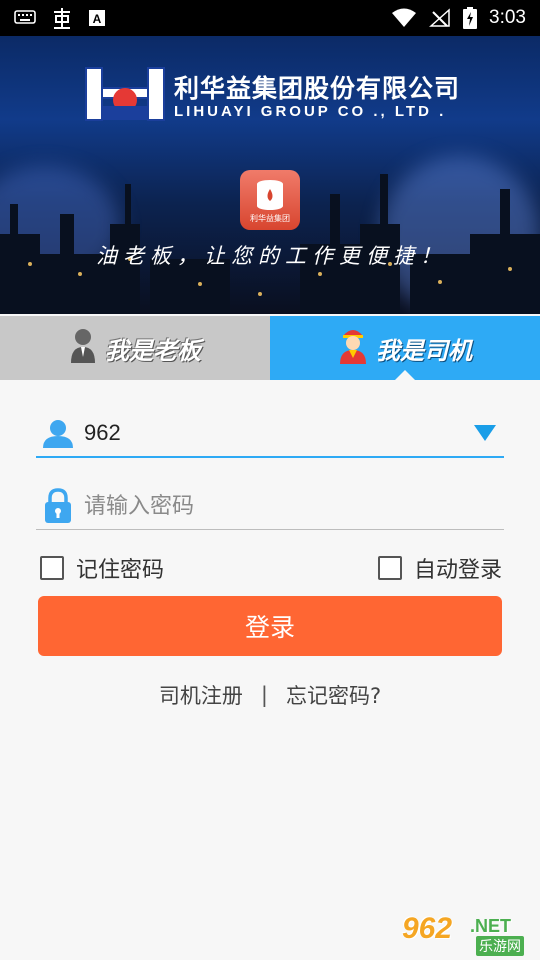 This screenshot has height=960, width=540. I want to click on footer-links: 司机注册 | 忘记密码?, so click(270, 695).